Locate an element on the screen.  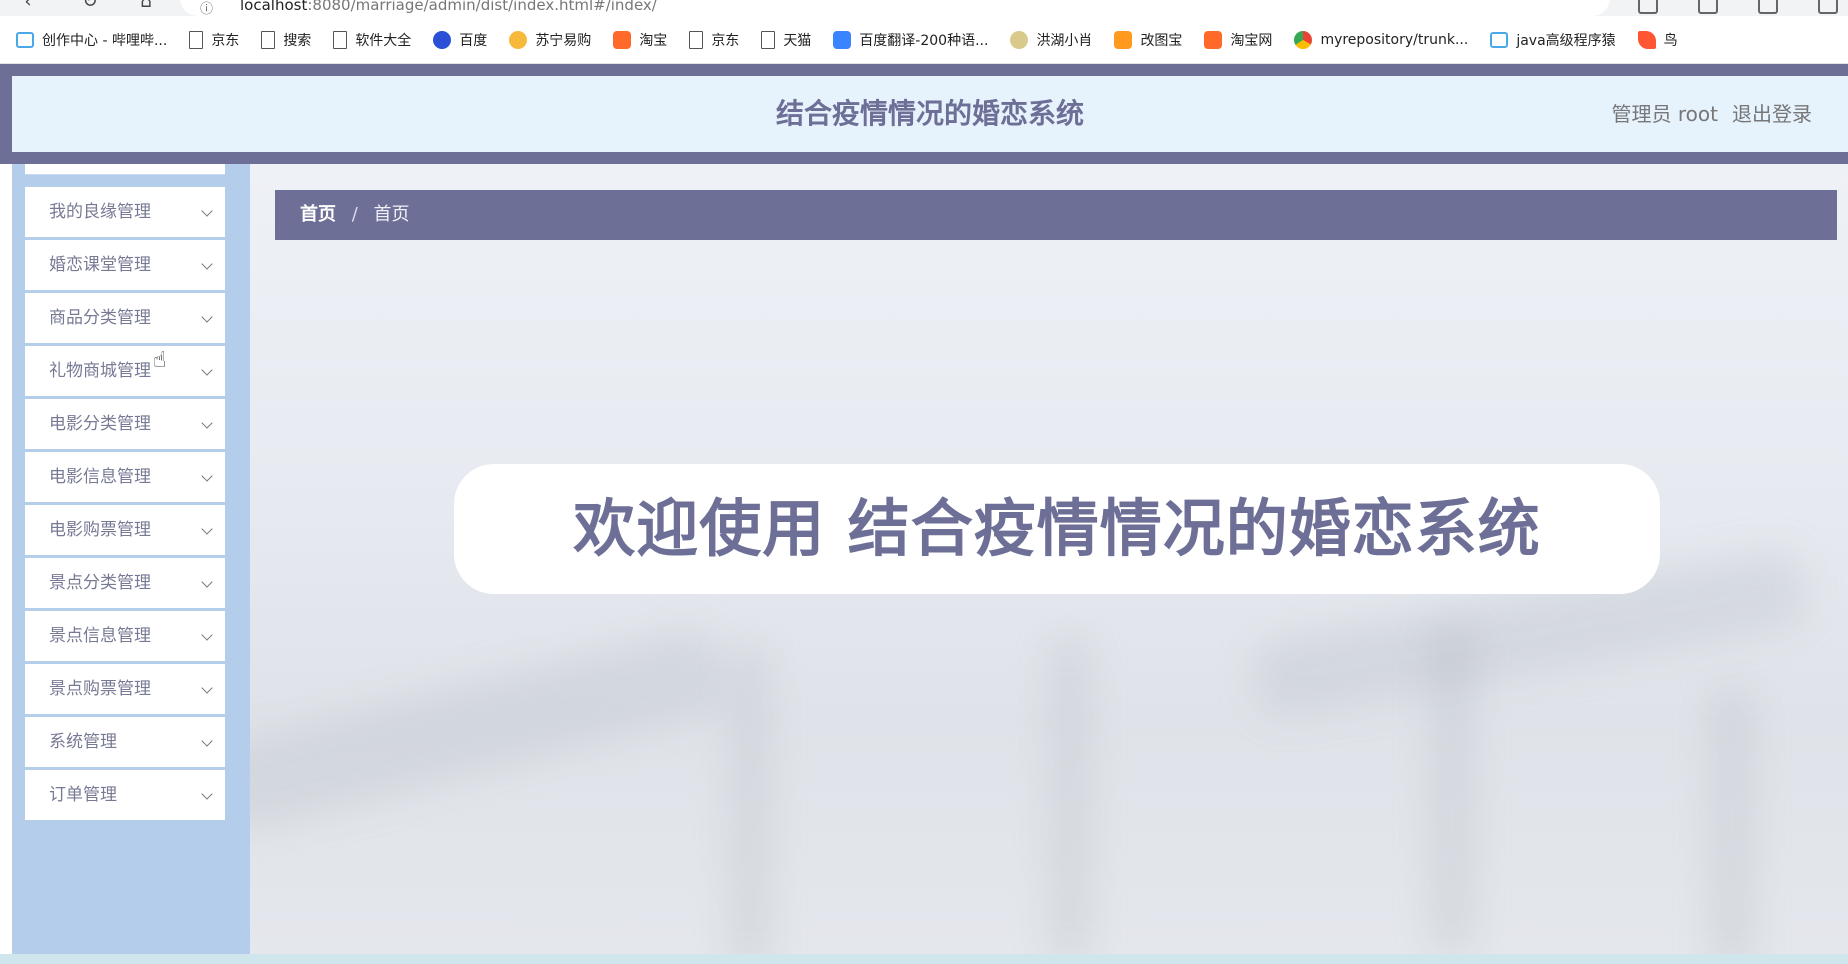
sidebar-menu-item: 婚恋课堂管理 is located at coordinates (125, 265).